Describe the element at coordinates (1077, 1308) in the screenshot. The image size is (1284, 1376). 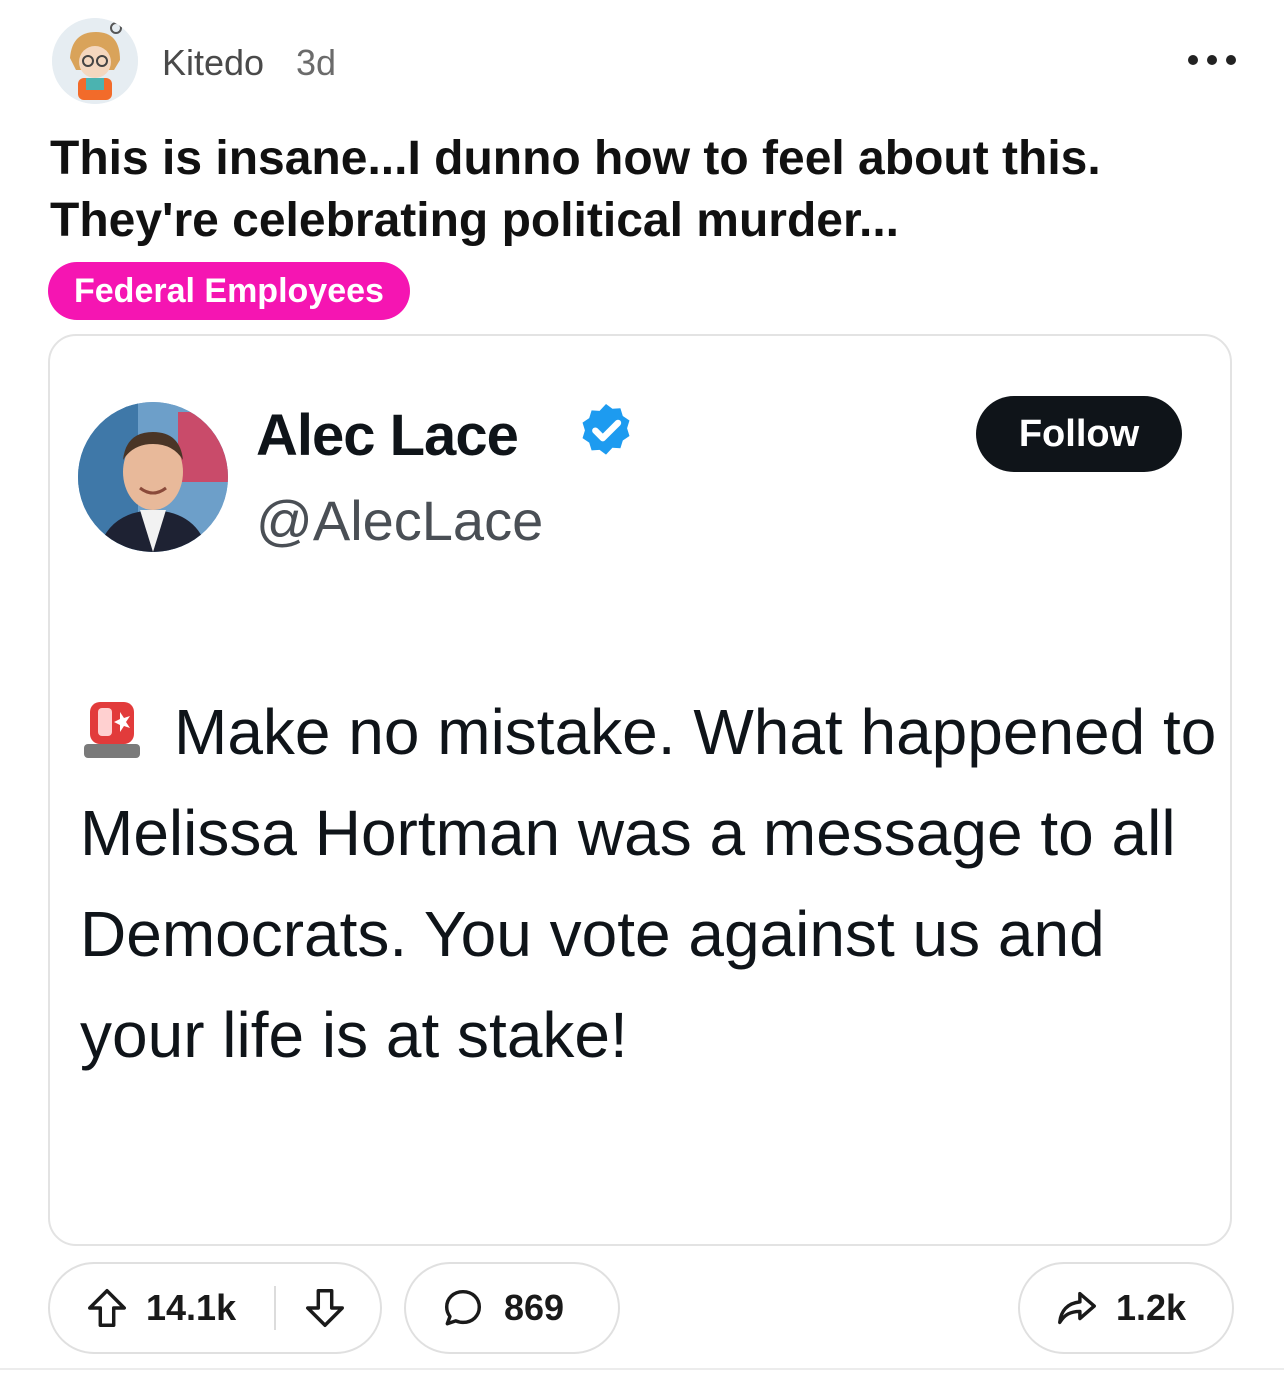
I see `share-icon` at that location.